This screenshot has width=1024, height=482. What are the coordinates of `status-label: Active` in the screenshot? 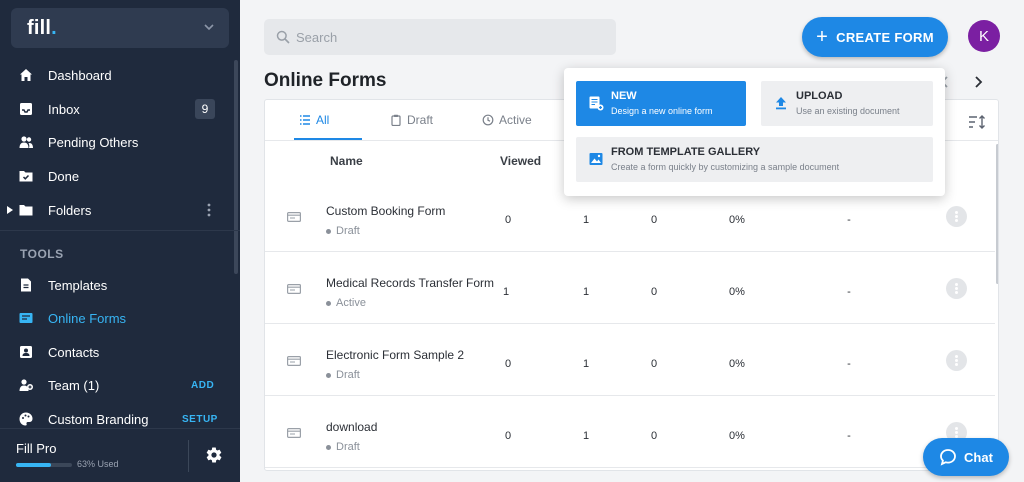 It's located at (351, 303).